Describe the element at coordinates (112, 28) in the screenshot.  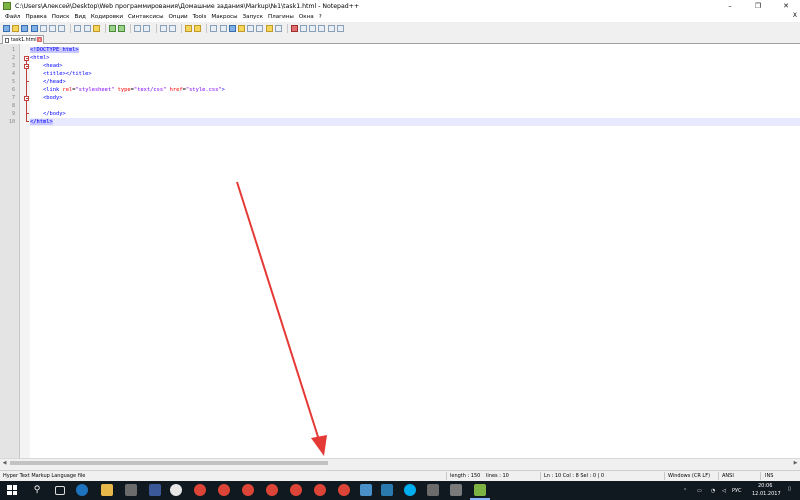
I see `undo-icon` at that location.